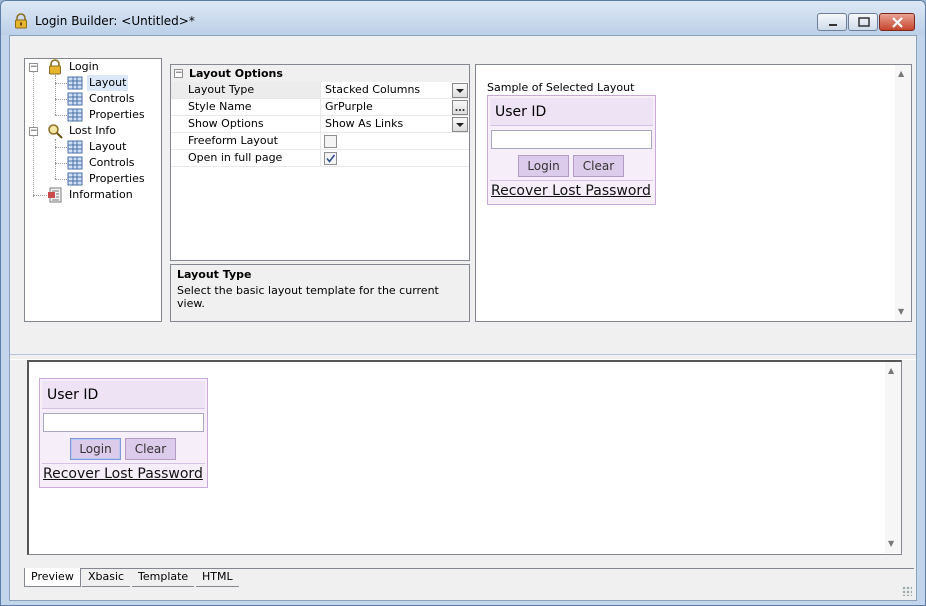  Describe the element at coordinates (33, 67) in the screenshot. I see `collapse-login-icon: −` at that location.